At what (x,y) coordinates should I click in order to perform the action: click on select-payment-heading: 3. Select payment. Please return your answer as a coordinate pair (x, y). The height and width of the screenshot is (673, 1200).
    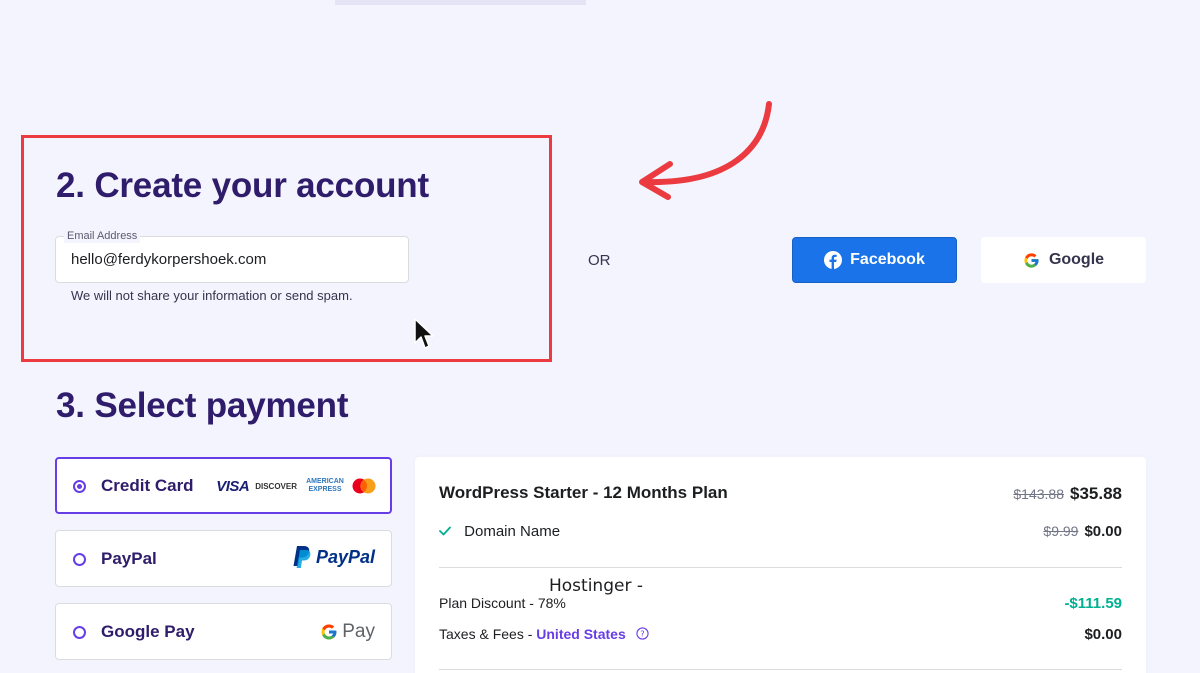
    Looking at the image, I should click on (202, 405).